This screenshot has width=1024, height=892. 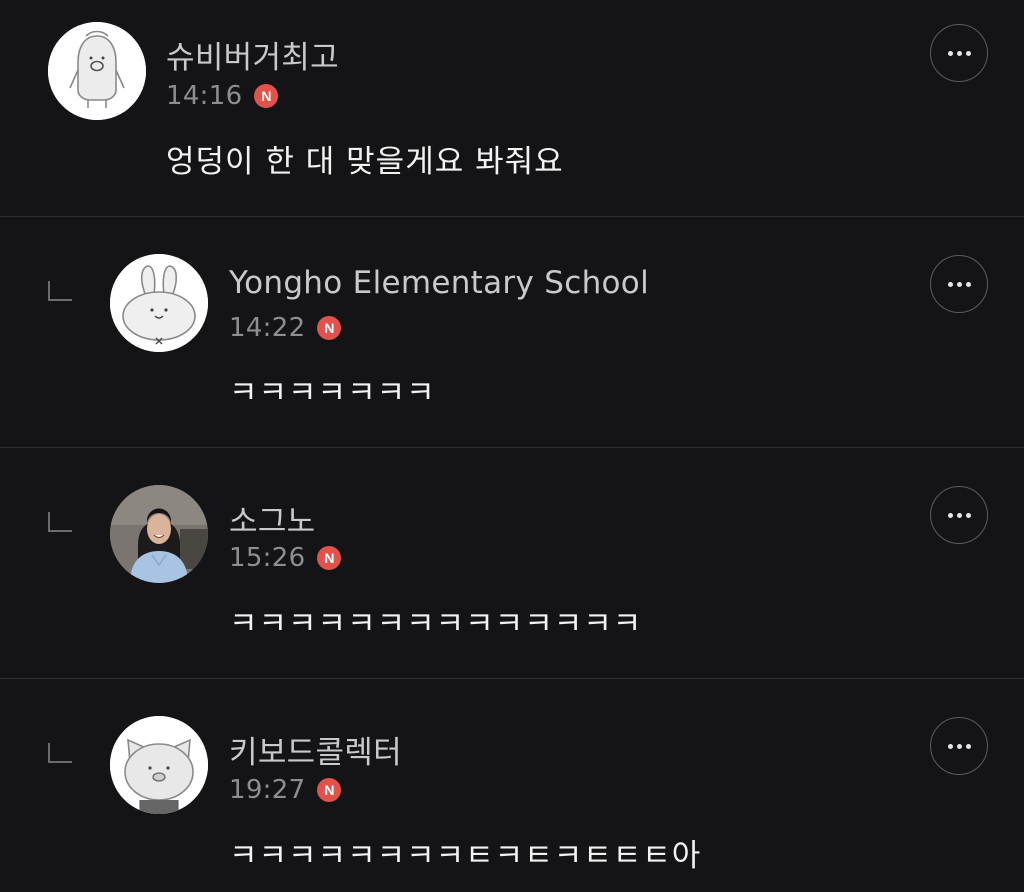 What do you see at coordinates (267, 790) in the screenshot?
I see `comment-time: 19:27` at bounding box center [267, 790].